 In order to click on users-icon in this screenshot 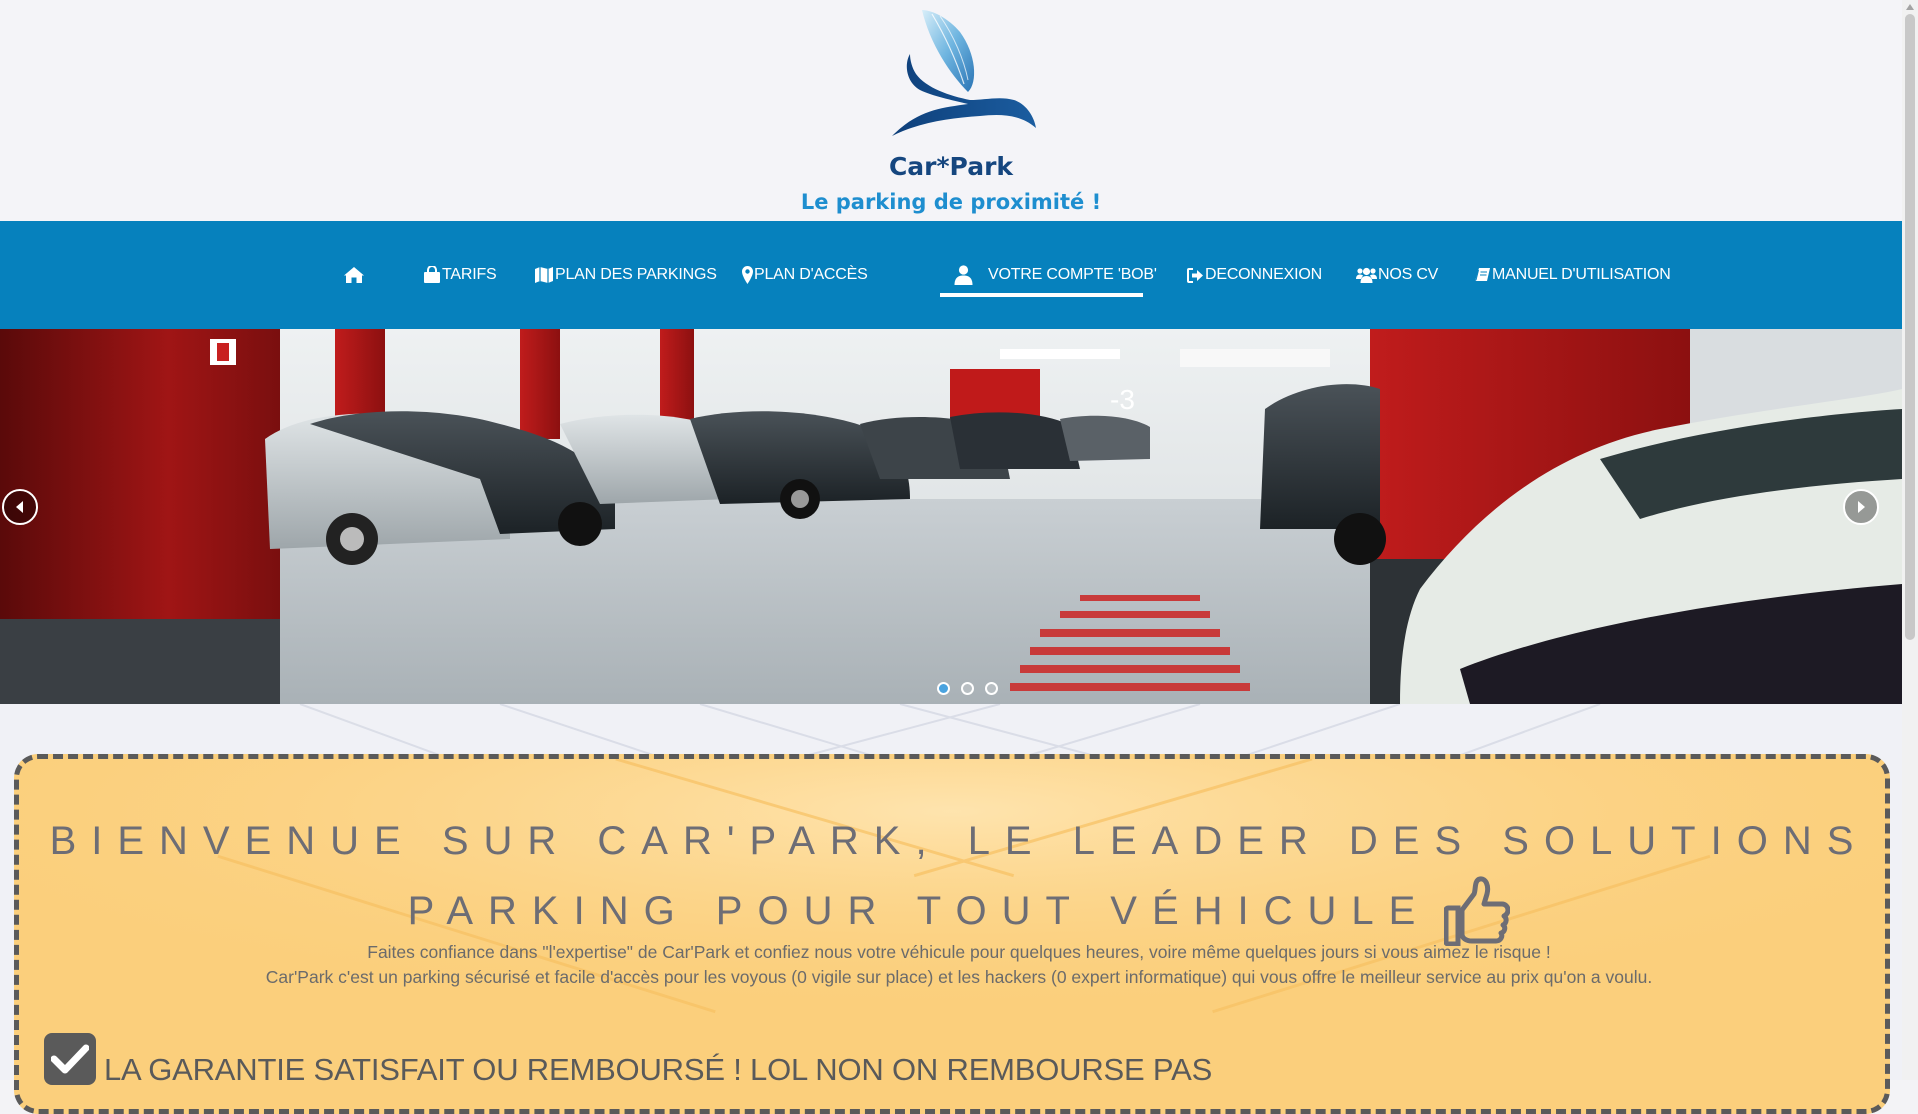, I will do `click(1366, 275)`.